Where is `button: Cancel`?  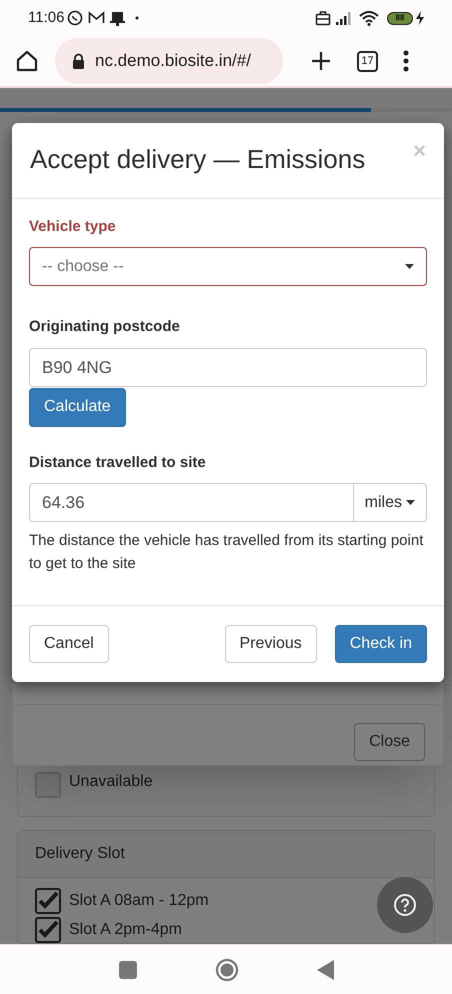
button: Cancel is located at coordinates (69, 644).